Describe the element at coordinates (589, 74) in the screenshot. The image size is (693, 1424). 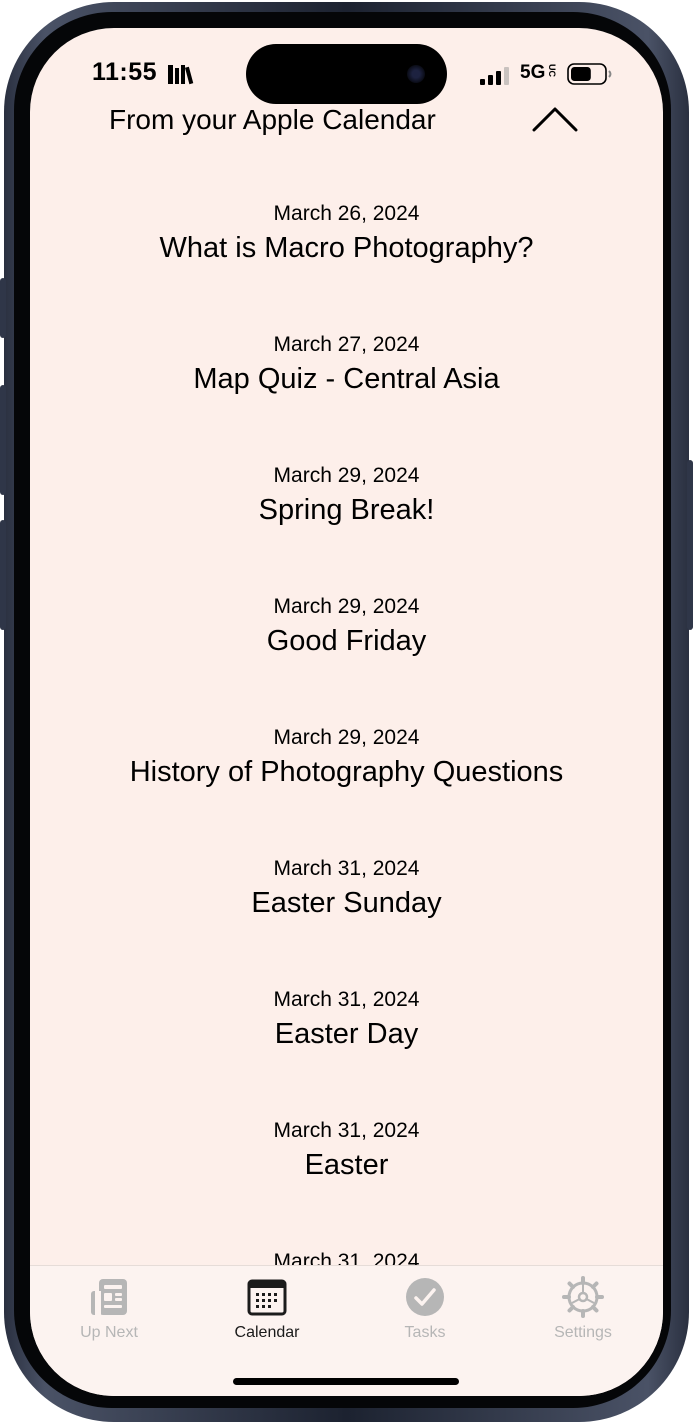
I see `battery-icon` at that location.